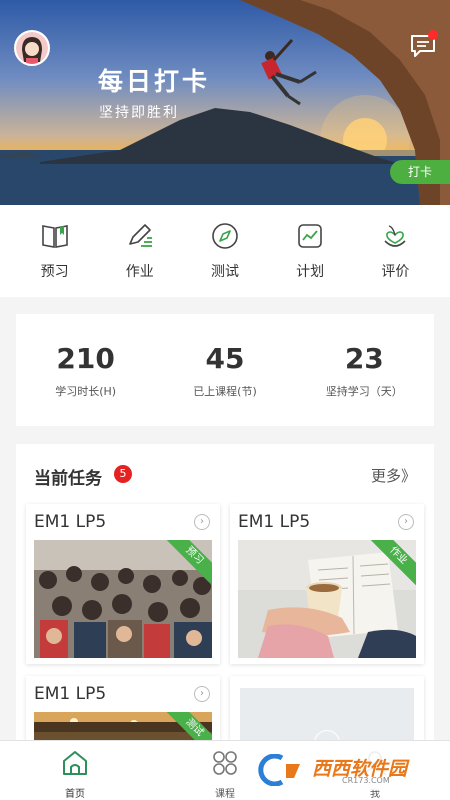  What do you see at coordinates (75, 794) in the screenshot?
I see `tab-label: 首页` at bounding box center [75, 794].